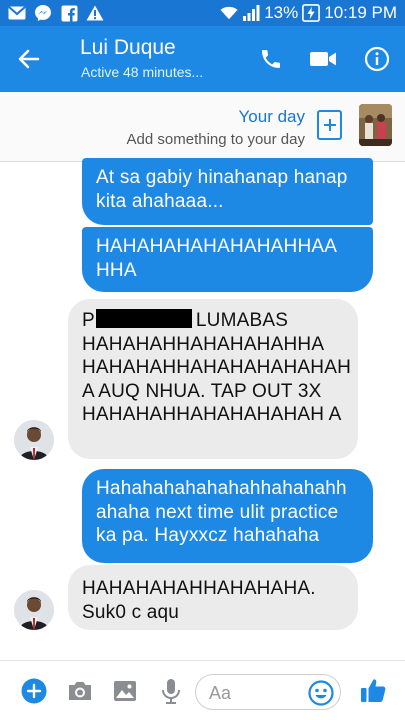  What do you see at coordinates (377, 59) in the screenshot?
I see `info-icon` at bounding box center [377, 59].